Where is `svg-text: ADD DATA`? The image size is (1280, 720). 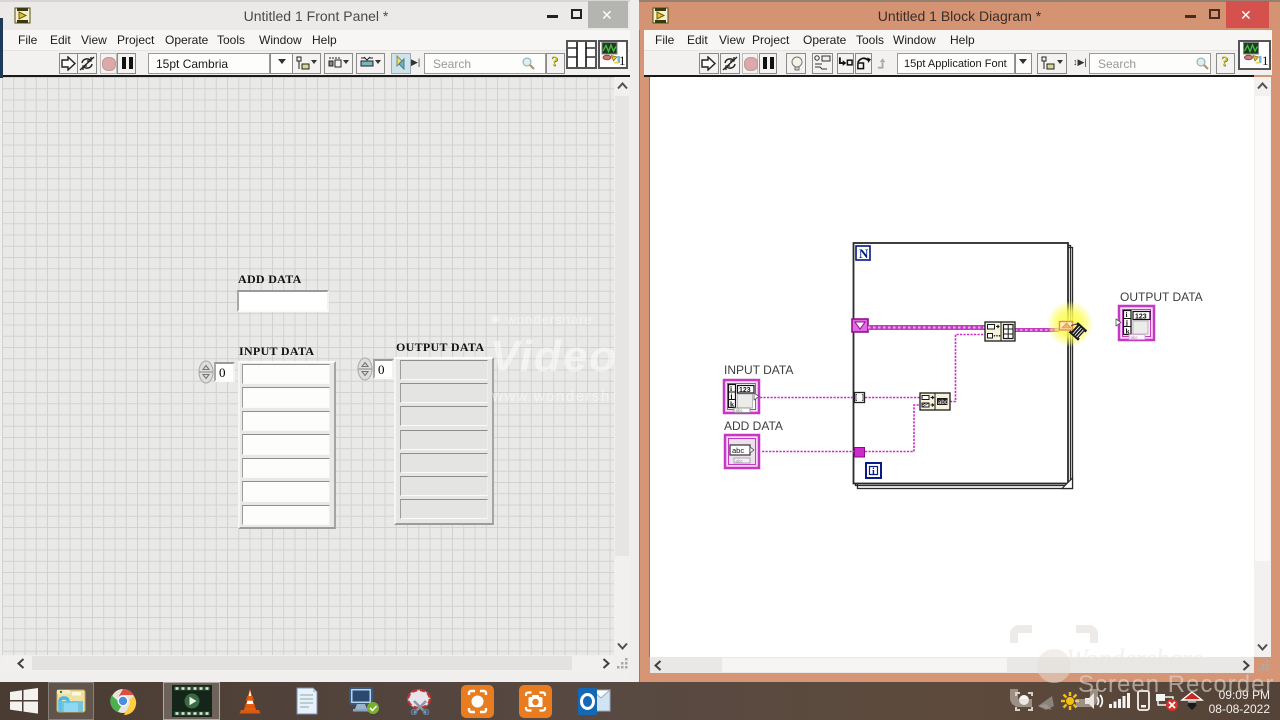 svg-text: ADD DATA is located at coordinates (753, 426).